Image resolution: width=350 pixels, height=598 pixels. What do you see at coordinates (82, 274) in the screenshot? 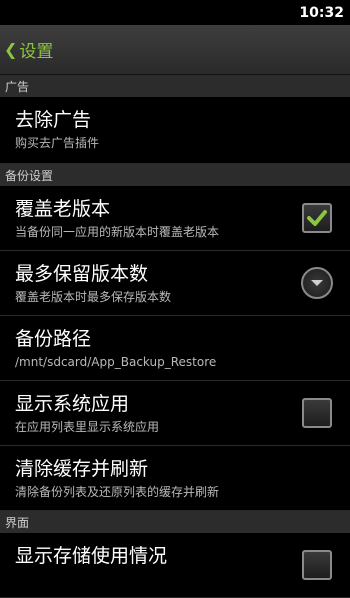
I see `pref-title: 最多保留版本数` at bounding box center [82, 274].